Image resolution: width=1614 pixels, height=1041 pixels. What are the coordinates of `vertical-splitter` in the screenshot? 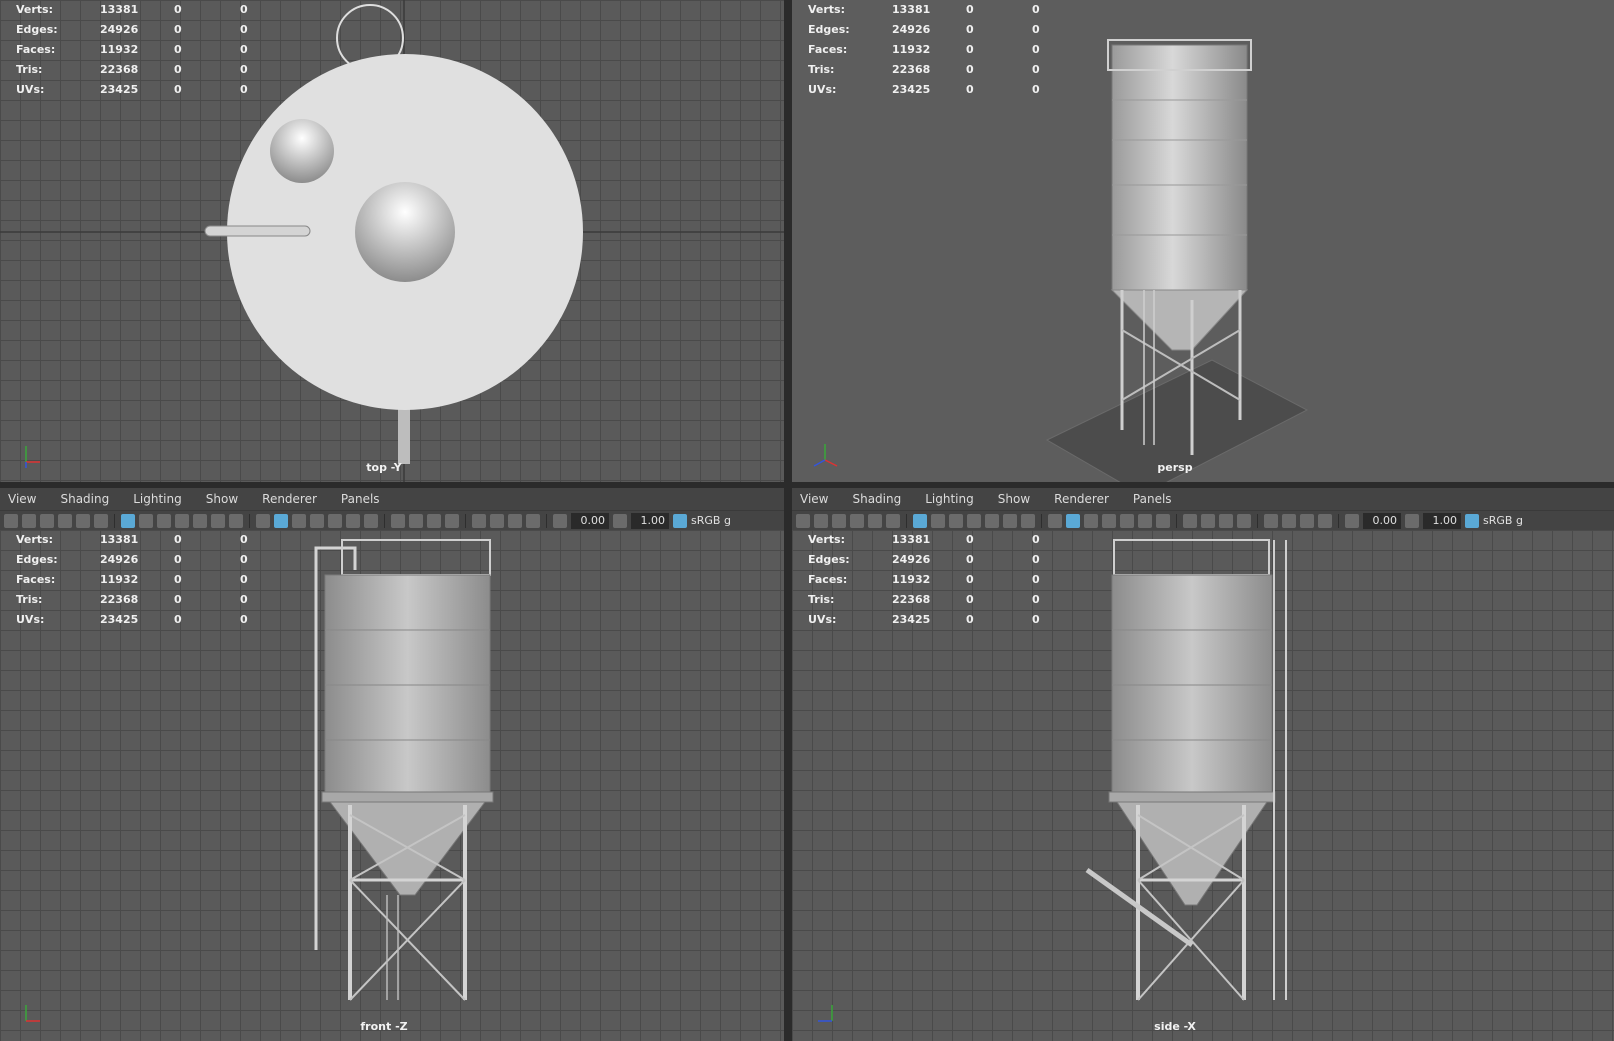 It's located at (788, 520).